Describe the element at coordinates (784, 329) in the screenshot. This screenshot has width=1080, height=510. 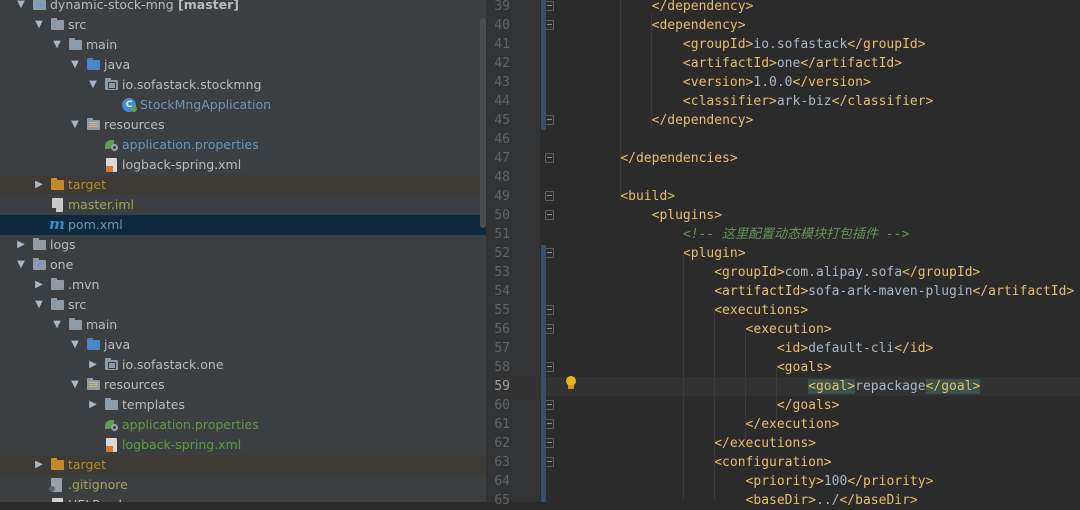
I see `code-line: 56 <execution>` at that location.